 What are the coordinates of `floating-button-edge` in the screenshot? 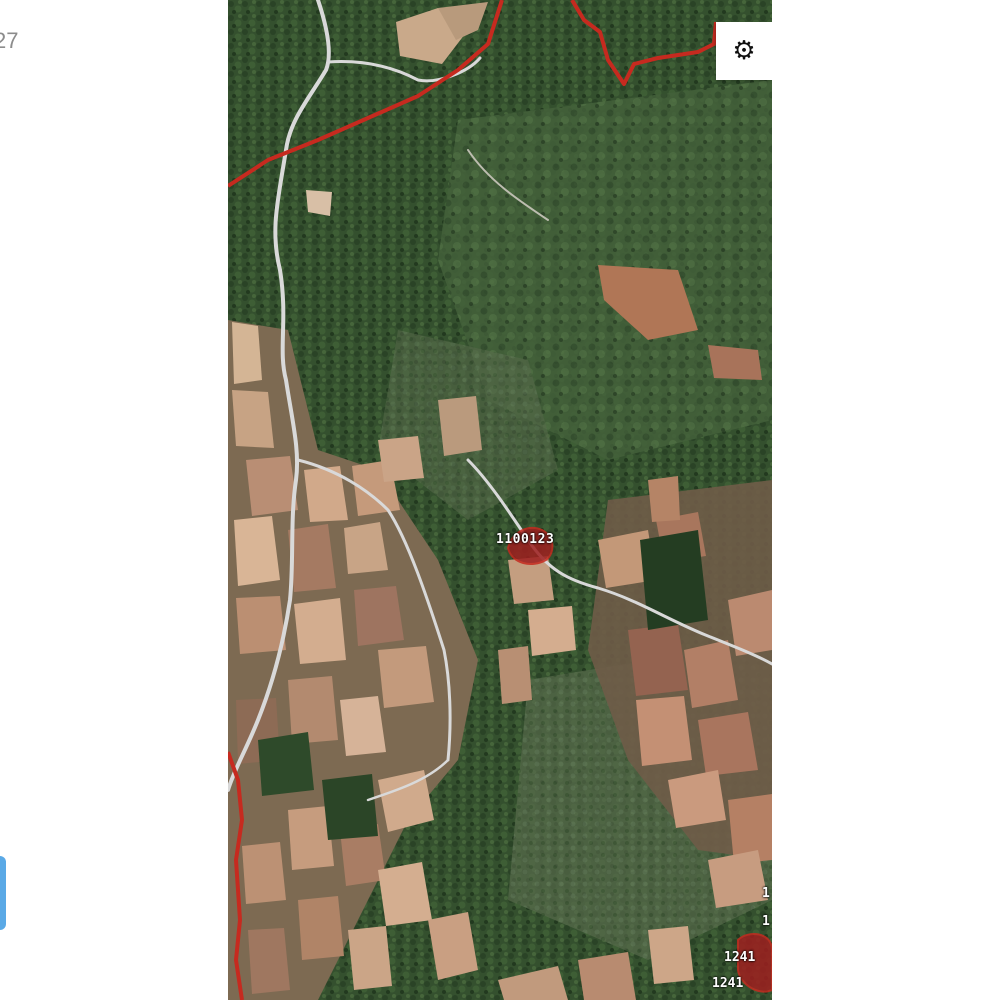 It's located at (3, 893).